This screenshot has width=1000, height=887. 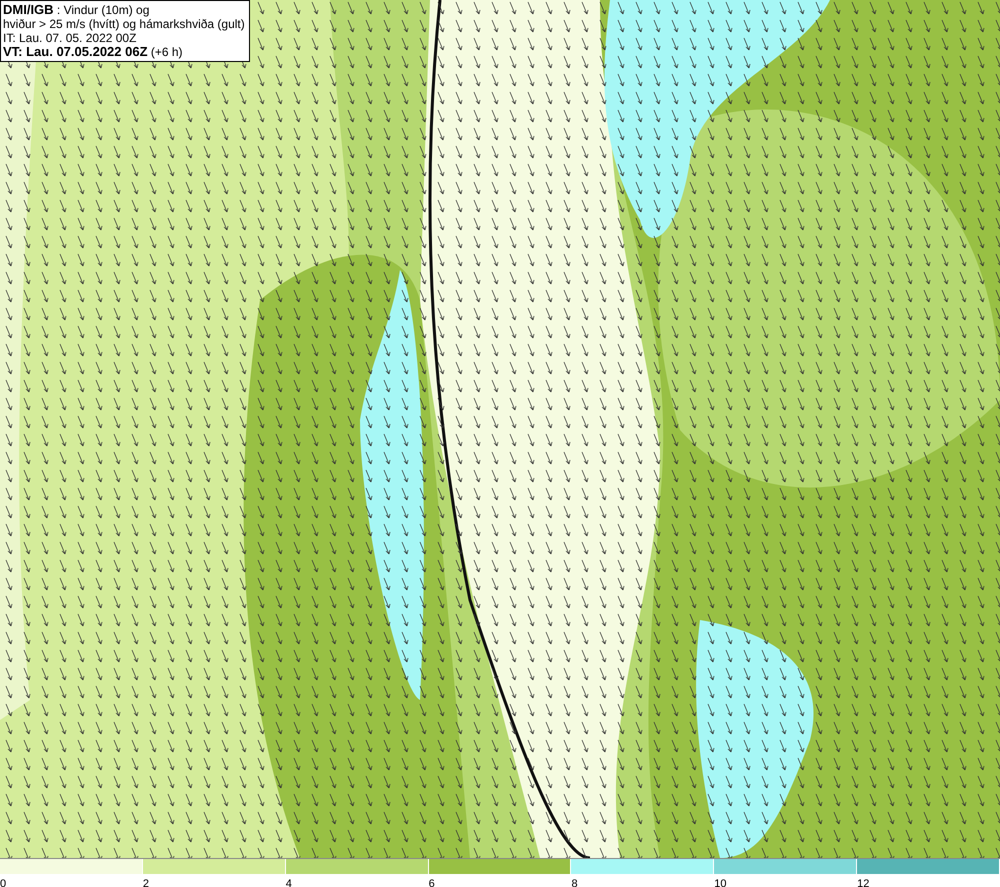 I want to click on legend-text: DMI/IGB : Vindur (10m) og, so click(x=76, y=10).